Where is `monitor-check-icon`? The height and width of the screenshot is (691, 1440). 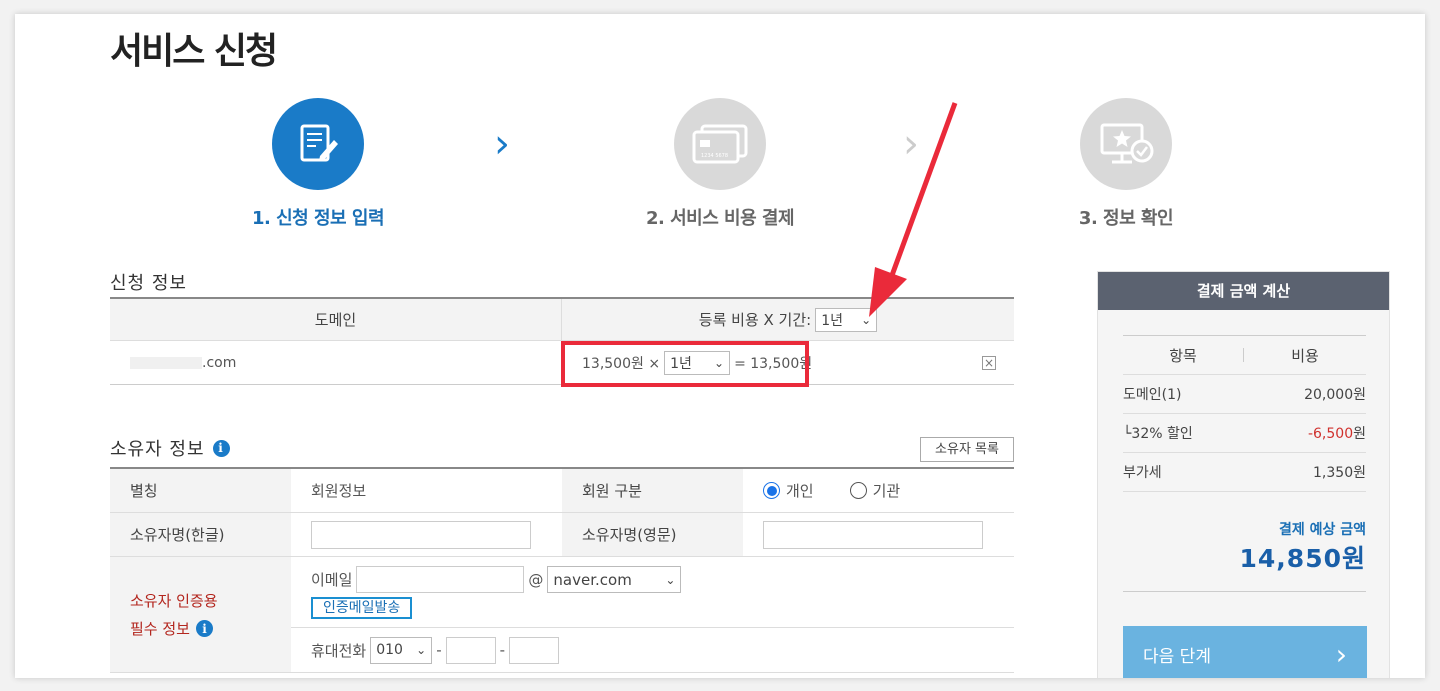 monitor-check-icon is located at coordinates (1126, 144).